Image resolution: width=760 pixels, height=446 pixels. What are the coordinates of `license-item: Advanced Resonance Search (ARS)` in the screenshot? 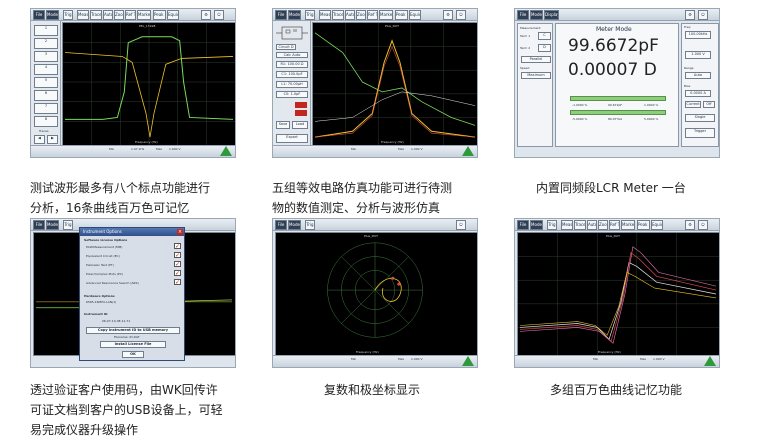 It's located at (112, 283).